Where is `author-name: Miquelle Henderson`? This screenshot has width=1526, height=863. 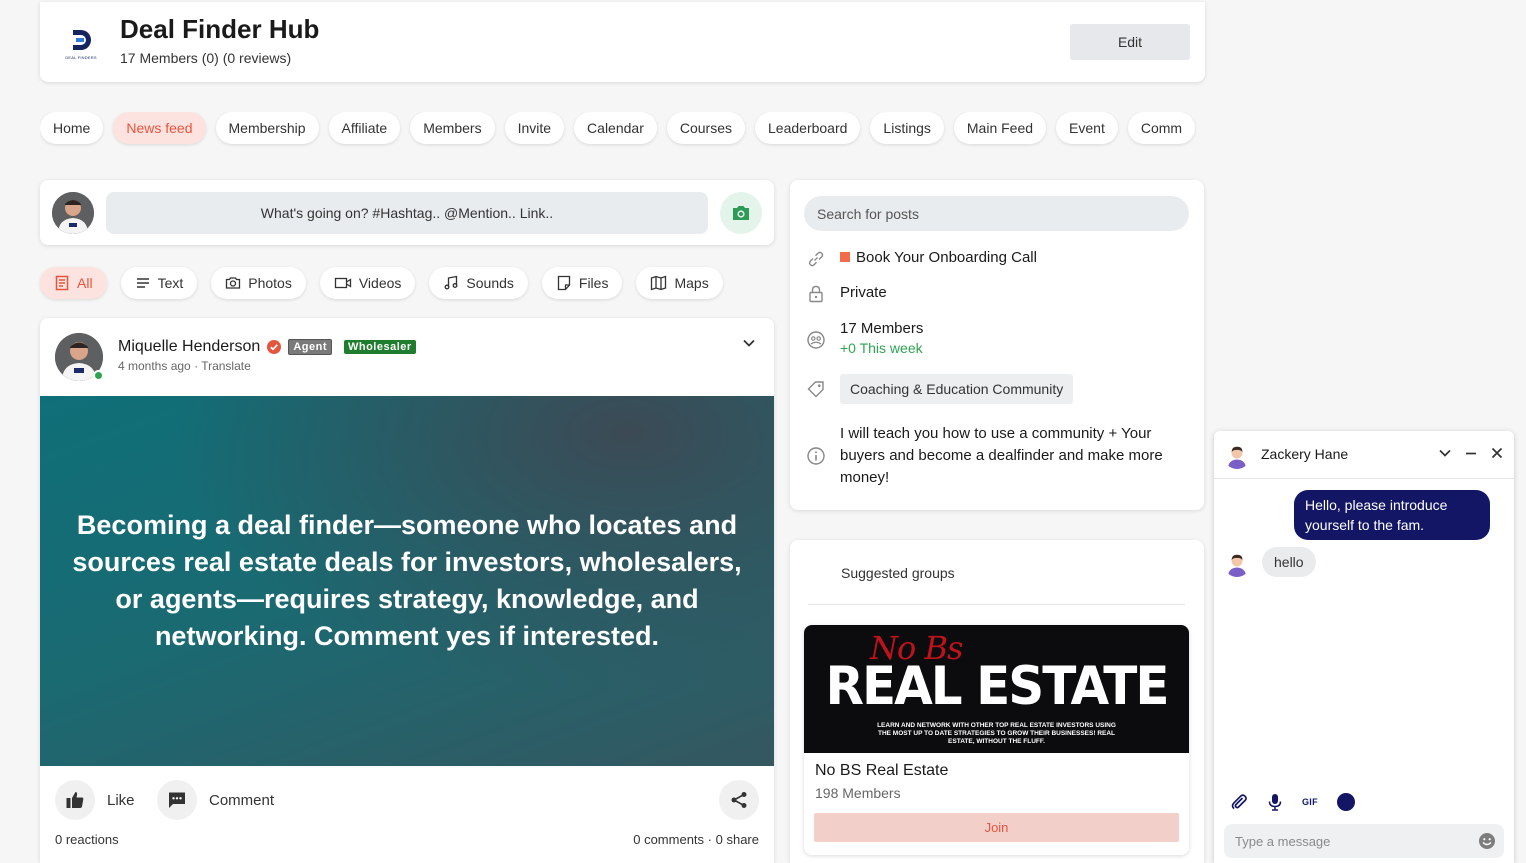
author-name: Miquelle Henderson is located at coordinates (189, 347).